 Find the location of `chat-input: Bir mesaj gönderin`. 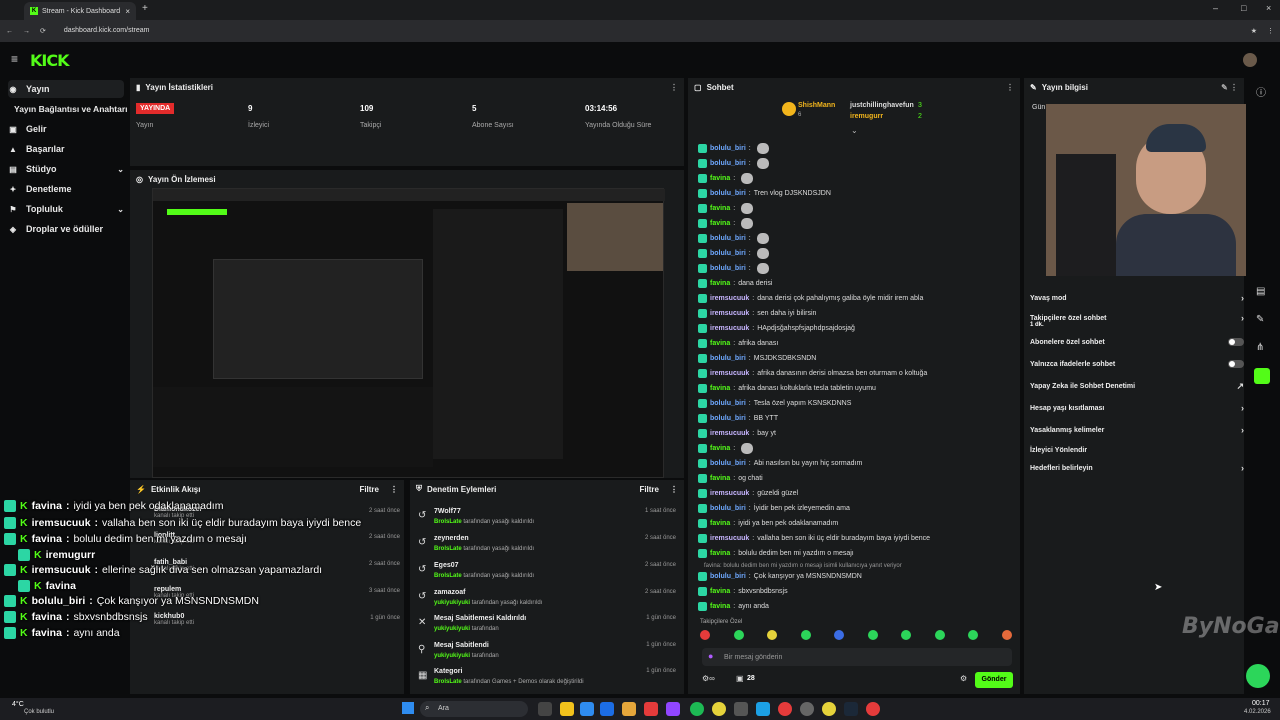

chat-input: Bir mesaj gönderin is located at coordinates (857, 657).